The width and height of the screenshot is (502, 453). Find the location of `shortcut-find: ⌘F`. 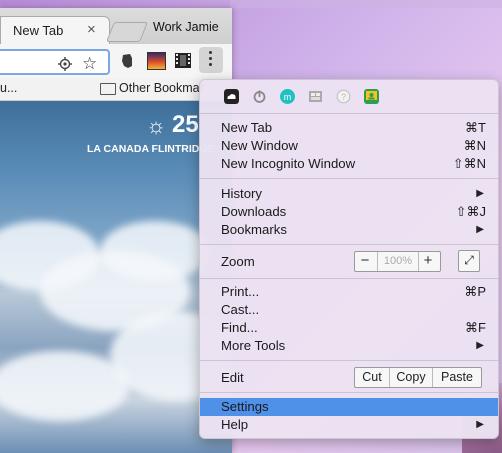

shortcut-find: ⌘F is located at coordinates (475, 327).